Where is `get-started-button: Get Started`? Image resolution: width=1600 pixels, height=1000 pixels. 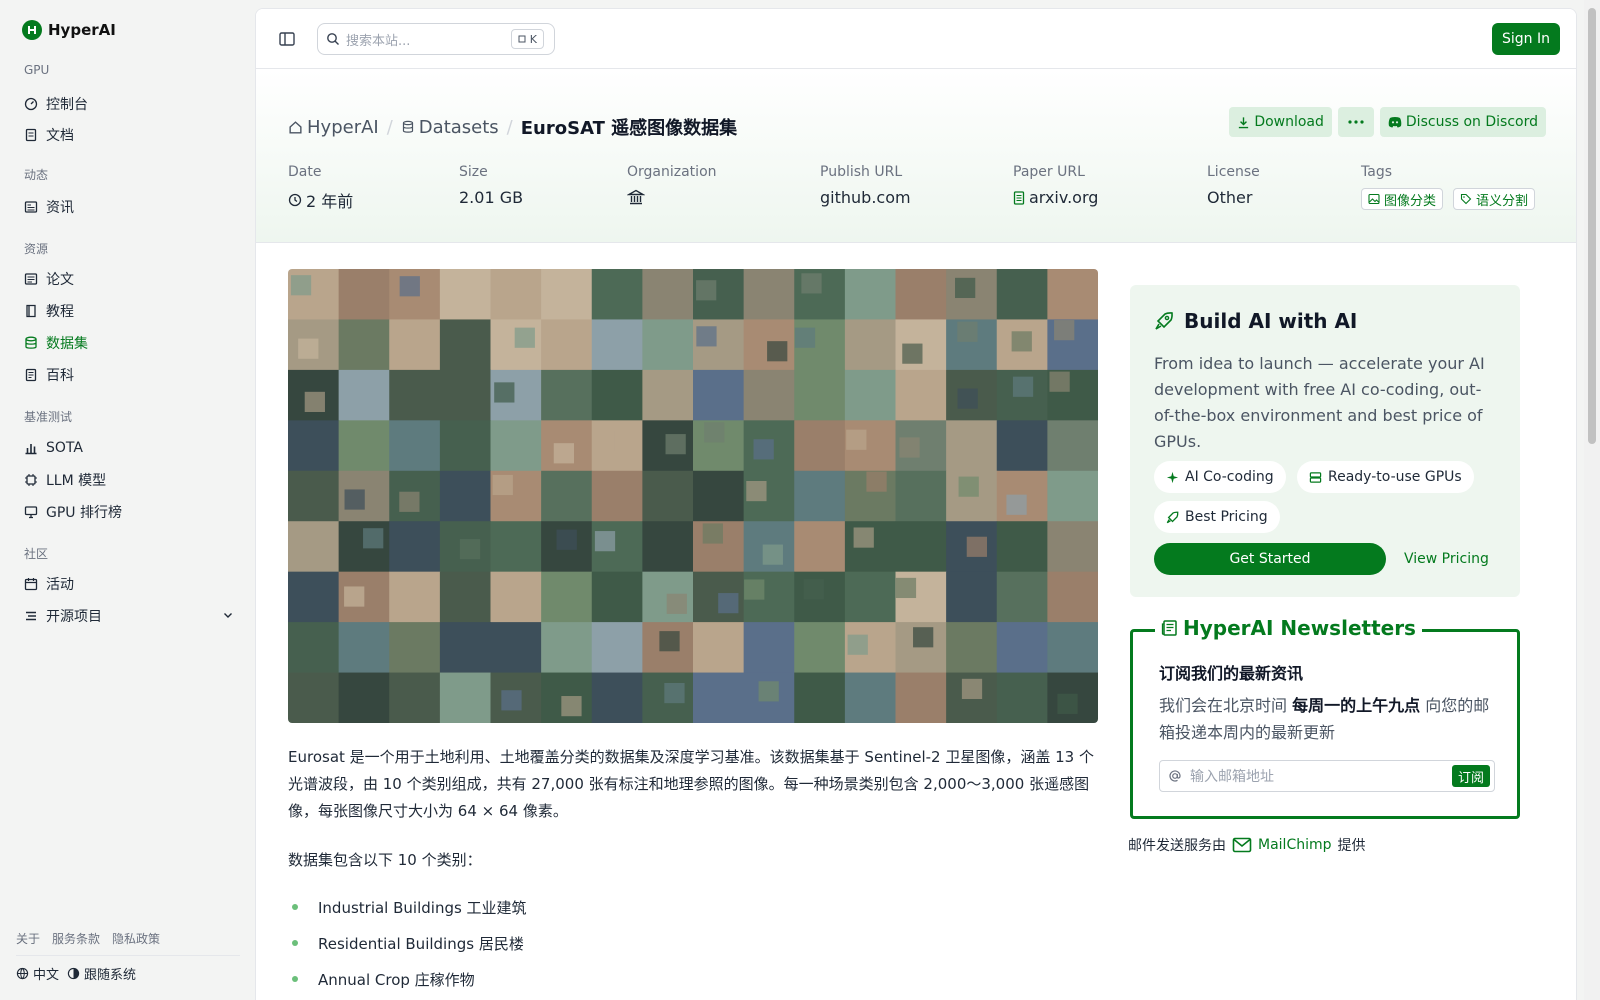 get-started-button: Get Started is located at coordinates (1270, 559).